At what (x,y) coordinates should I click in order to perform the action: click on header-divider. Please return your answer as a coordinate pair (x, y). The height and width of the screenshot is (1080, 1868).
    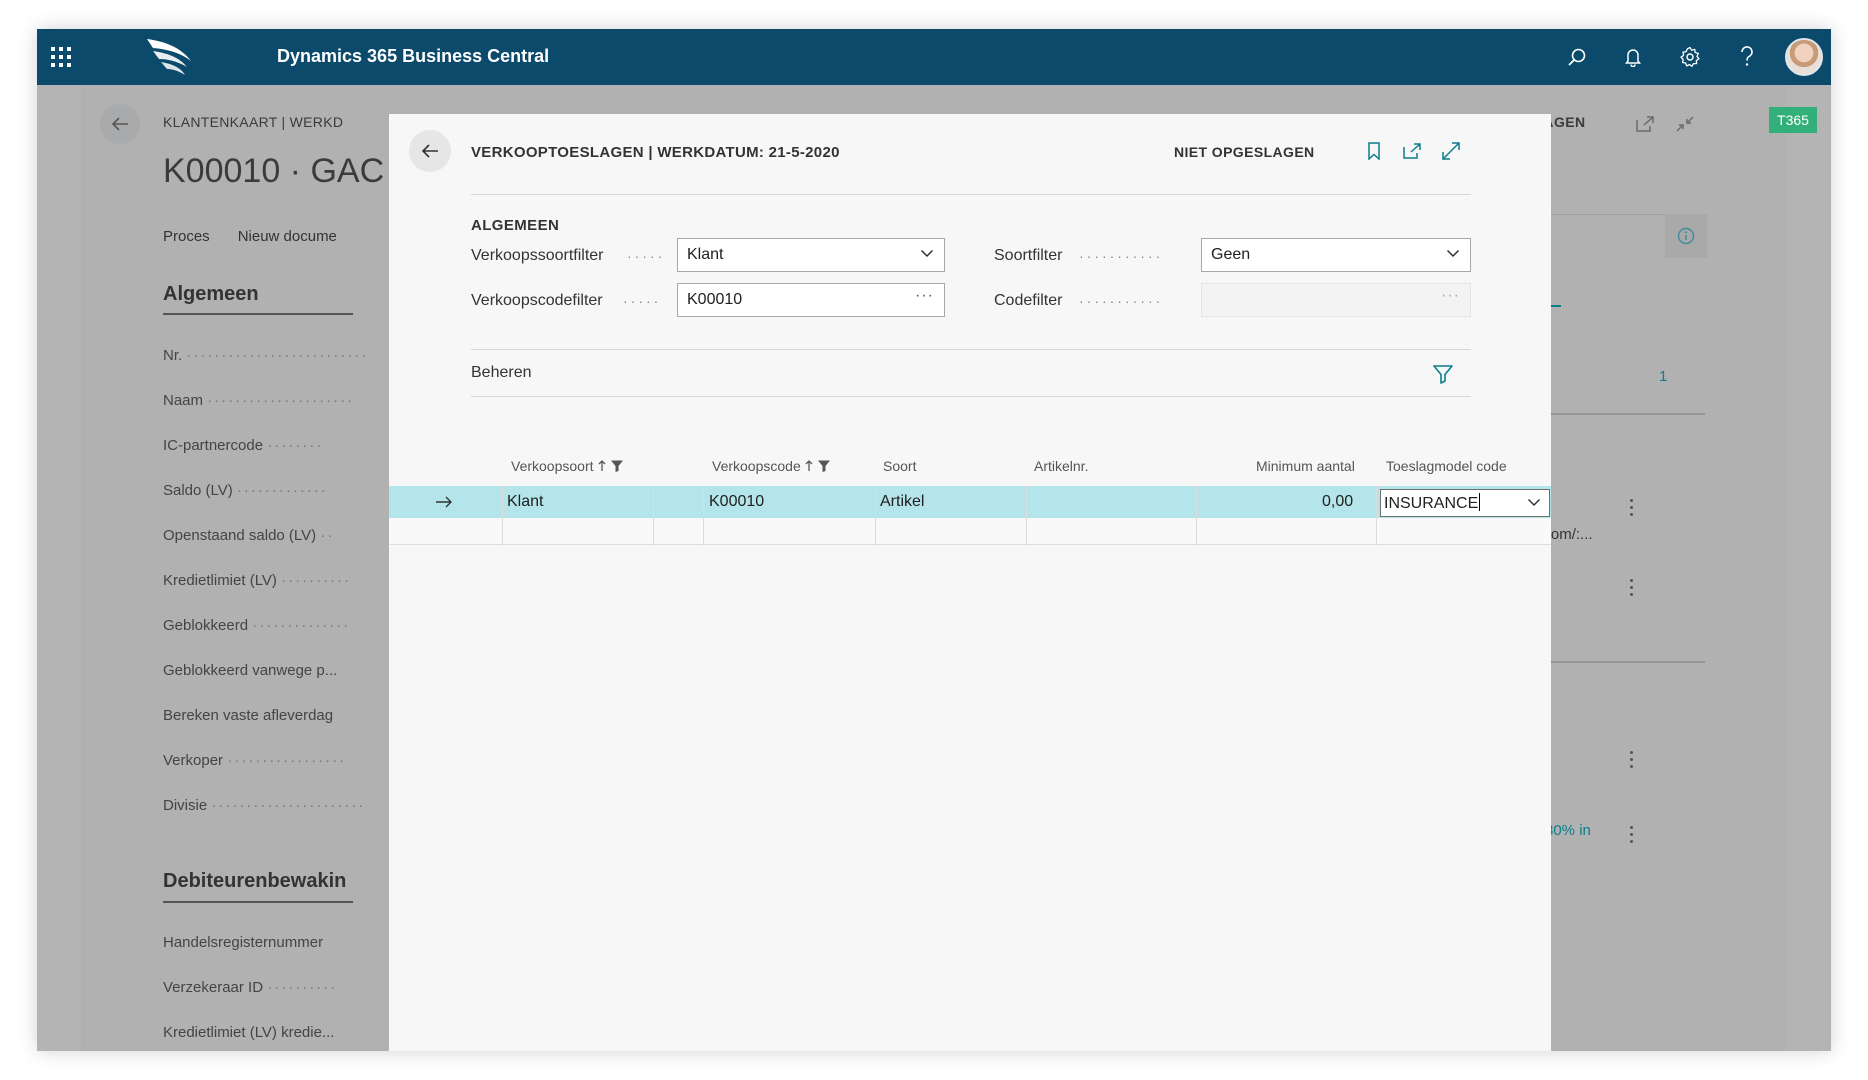
    Looking at the image, I should click on (971, 194).